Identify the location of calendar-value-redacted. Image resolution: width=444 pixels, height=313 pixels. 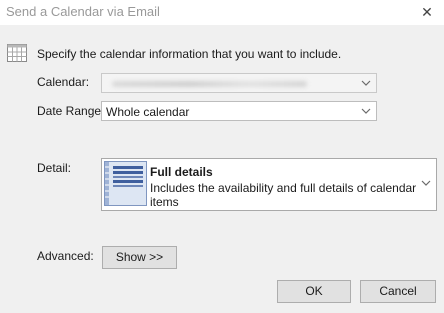
(209, 84).